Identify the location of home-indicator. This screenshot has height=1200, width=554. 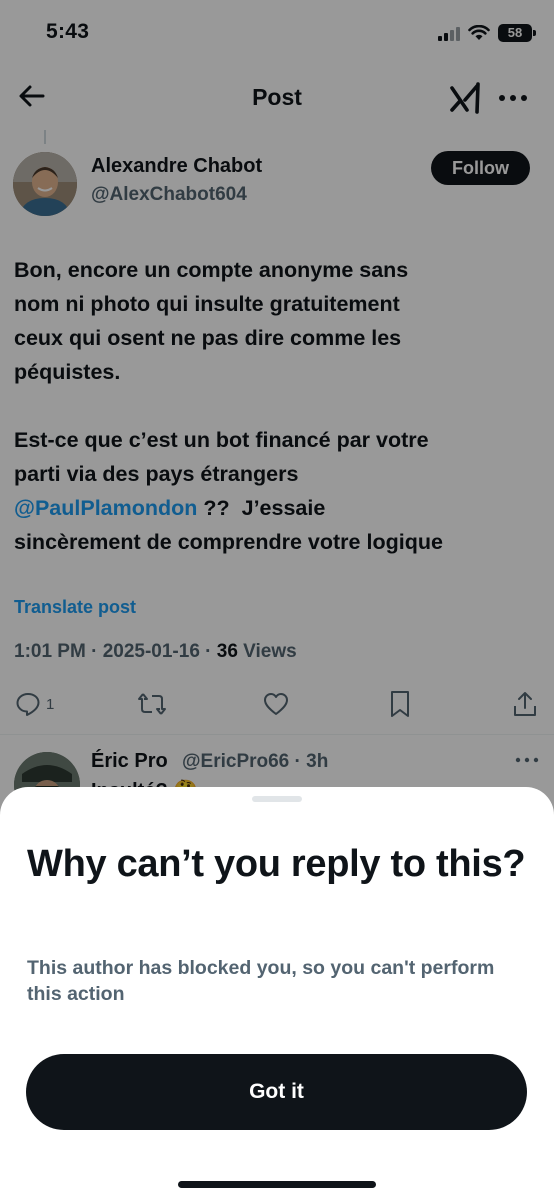
(277, 1184).